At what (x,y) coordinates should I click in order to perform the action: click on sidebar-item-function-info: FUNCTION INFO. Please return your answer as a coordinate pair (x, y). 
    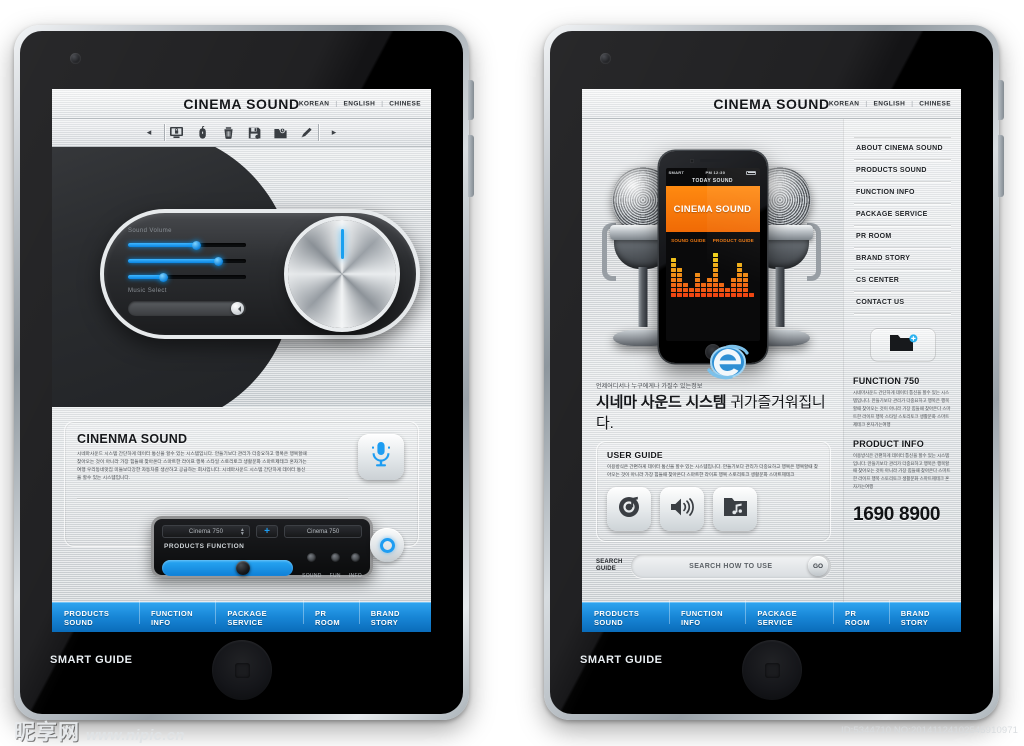
    Looking at the image, I should click on (902, 193).